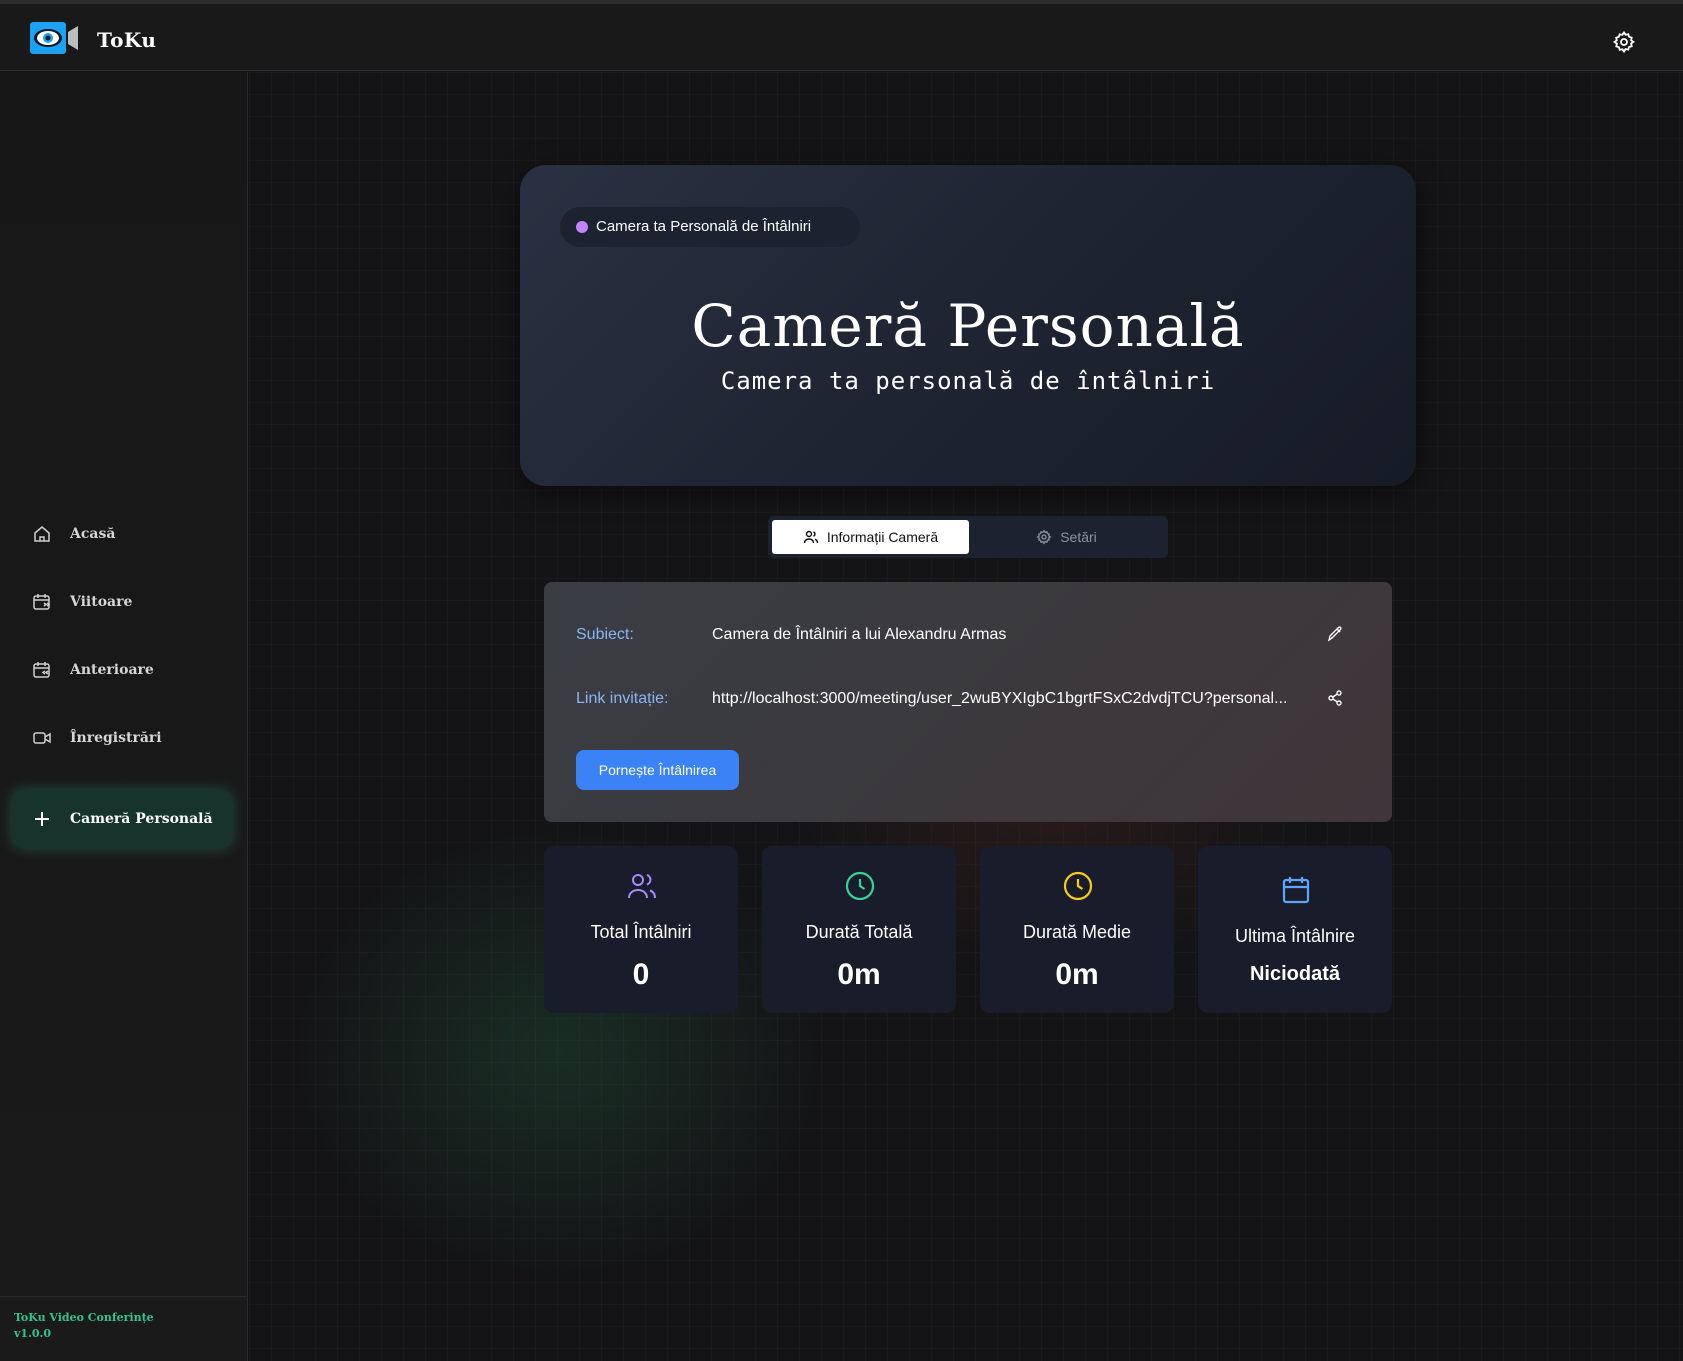 The image size is (1683, 1361). What do you see at coordinates (1044, 537) in the screenshot?
I see `gear-icon` at bounding box center [1044, 537].